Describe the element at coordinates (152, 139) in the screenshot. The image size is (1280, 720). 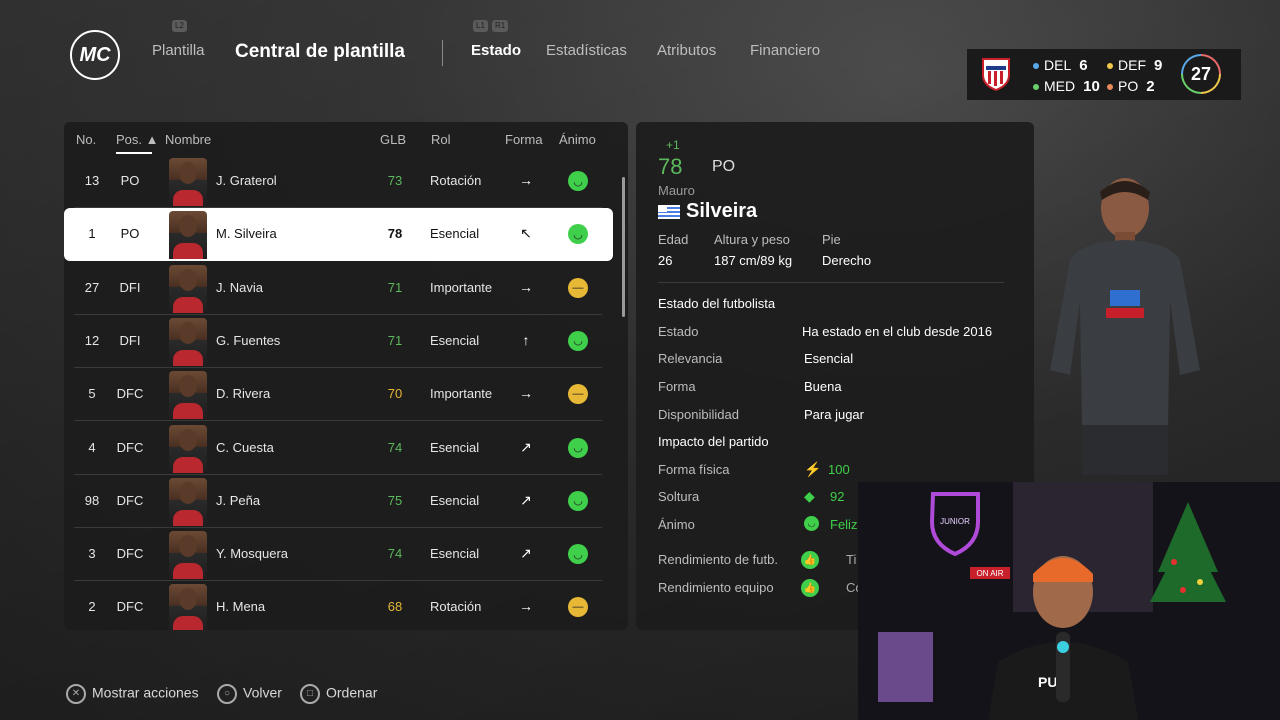
I see `sort-asc-icon: ▲` at that location.